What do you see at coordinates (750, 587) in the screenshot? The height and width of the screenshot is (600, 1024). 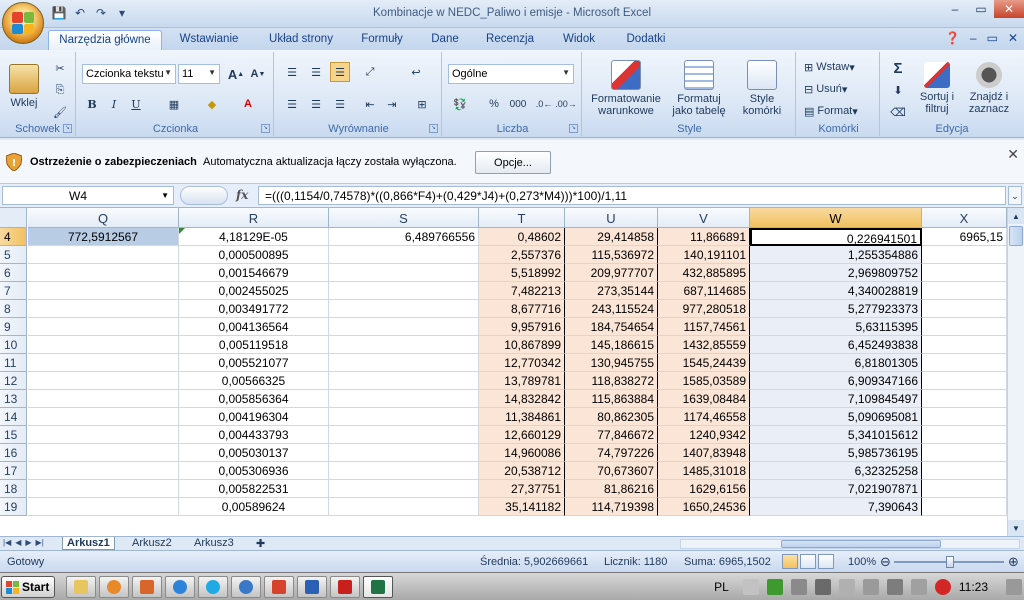 I see `tray-expand-icon` at bounding box center [750, 587].